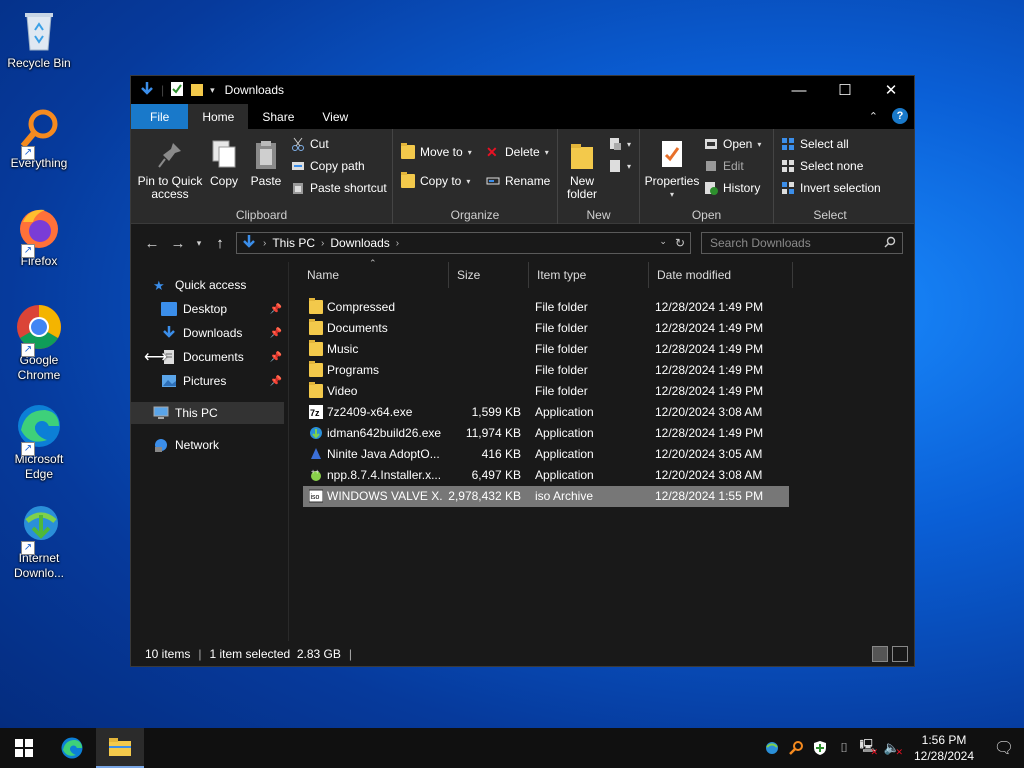 This screenshot has width=1024, height=768. Describe the element at coordinates (900, 653) in the screenshot. I see `large-icons-view-button` at that location.